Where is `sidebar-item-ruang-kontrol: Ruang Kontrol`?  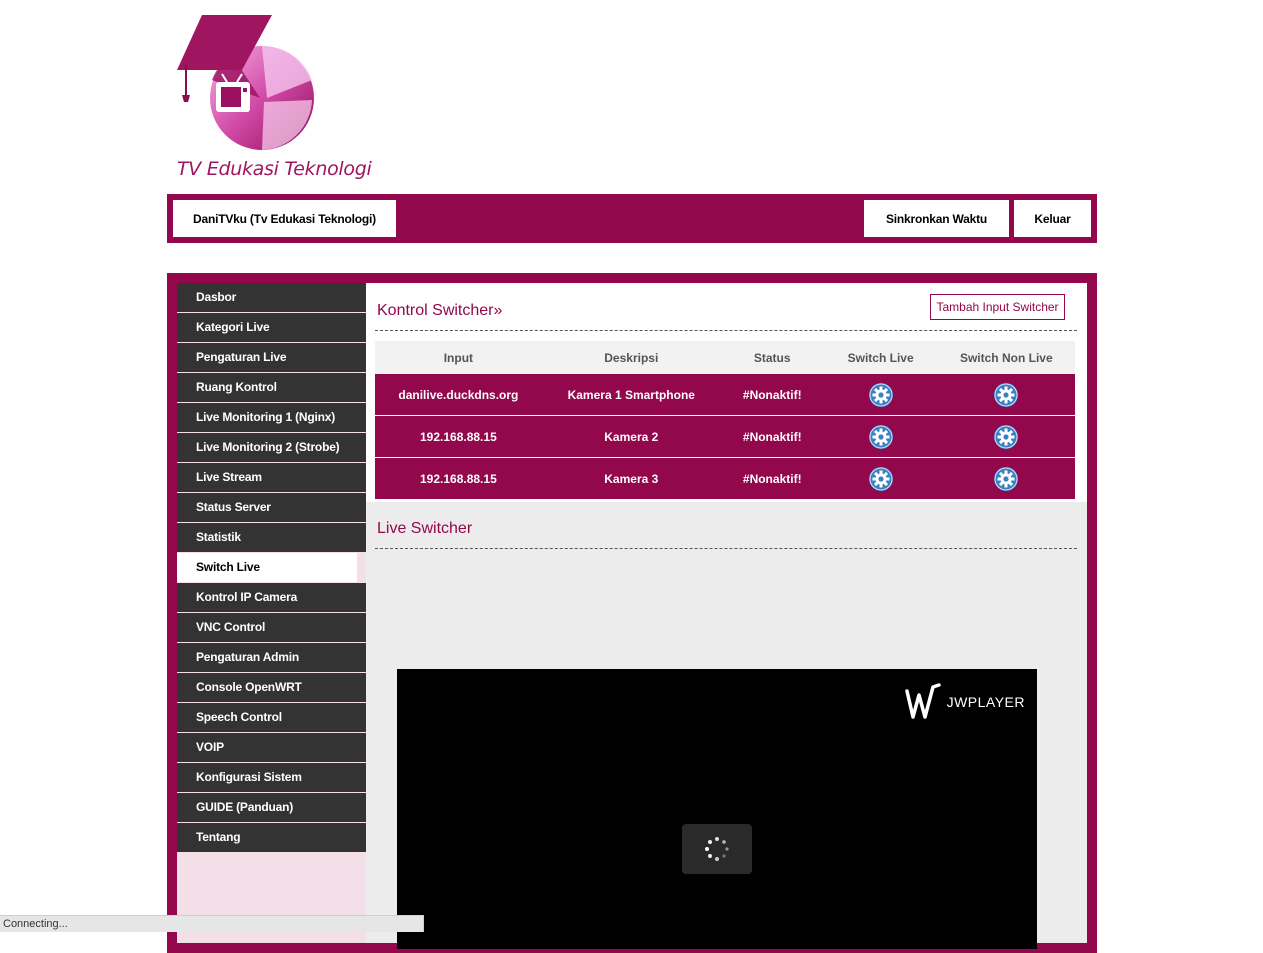
sidebar-item-ruang-kontrol: Ruang Kontrol is located at coordinates (271, 387).